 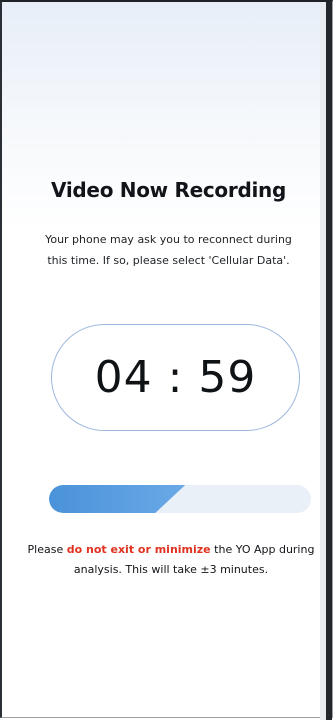 I want to click on countdown-timer-pill: 04 : 59, so click(x=175, y=377).